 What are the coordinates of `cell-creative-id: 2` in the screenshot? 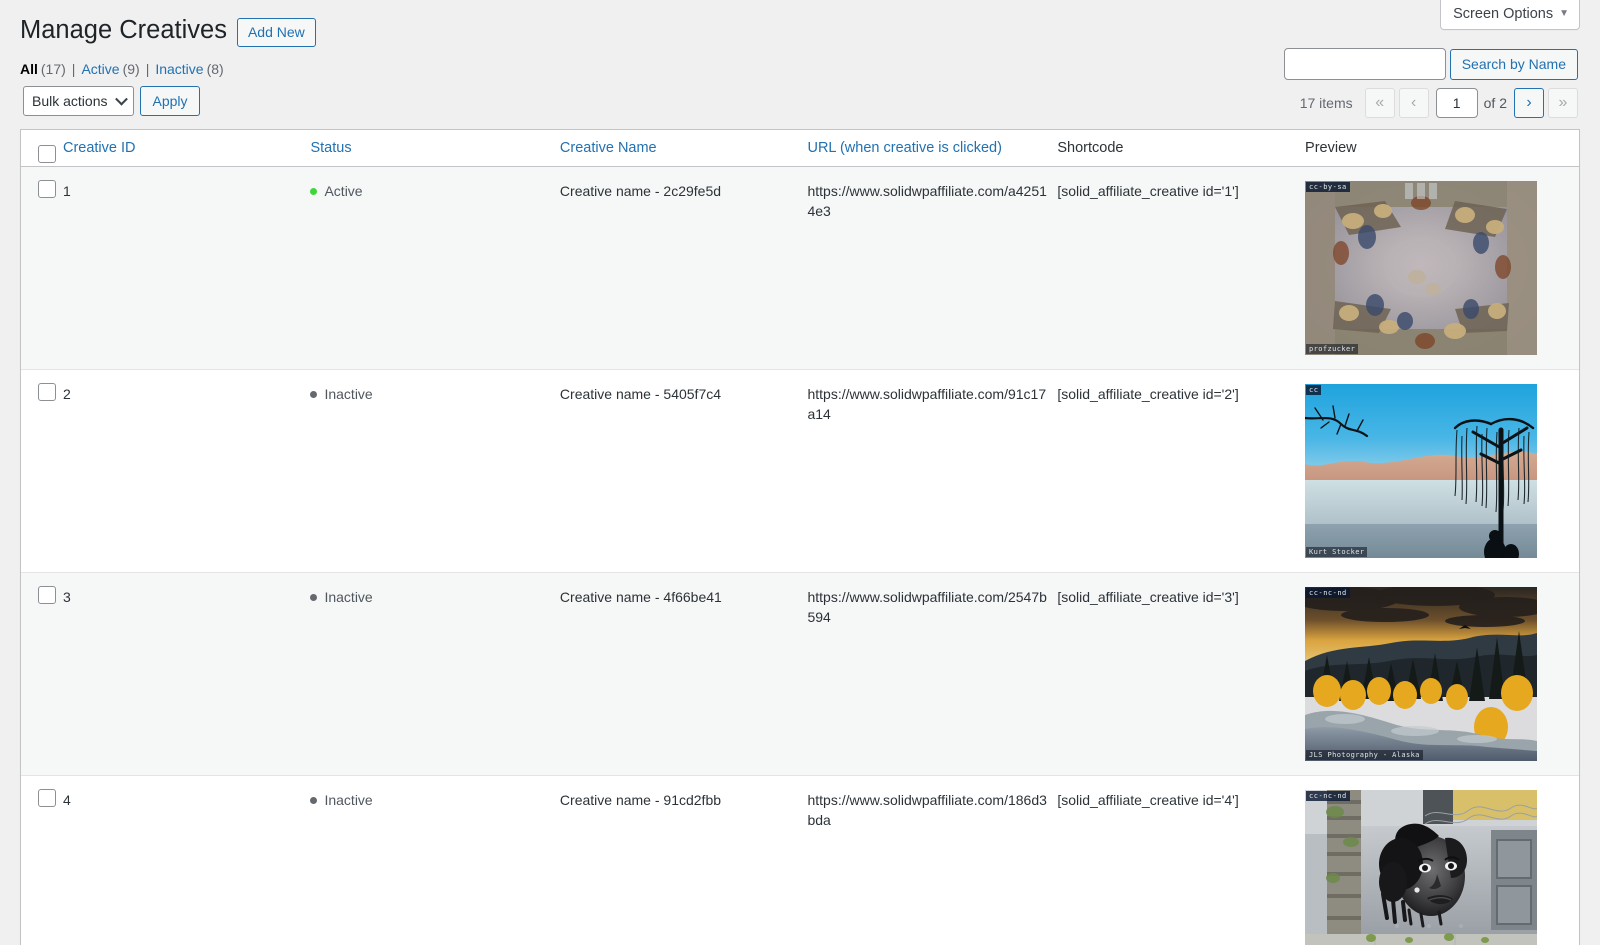 It's located at (186, 470).